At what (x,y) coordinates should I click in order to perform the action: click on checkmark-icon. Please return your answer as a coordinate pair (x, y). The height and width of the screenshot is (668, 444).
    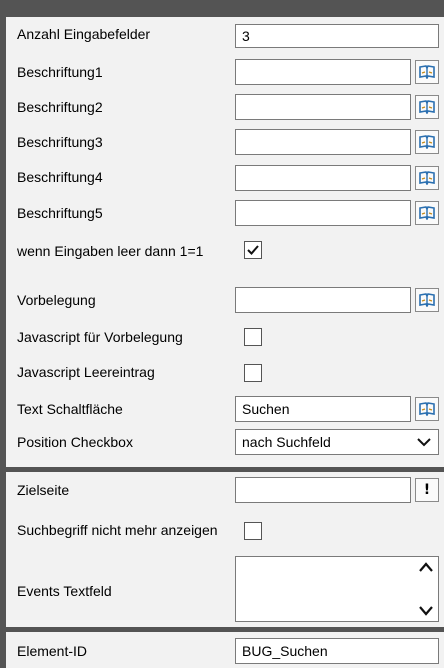
    Looking at the image, I should click on (253, 250).